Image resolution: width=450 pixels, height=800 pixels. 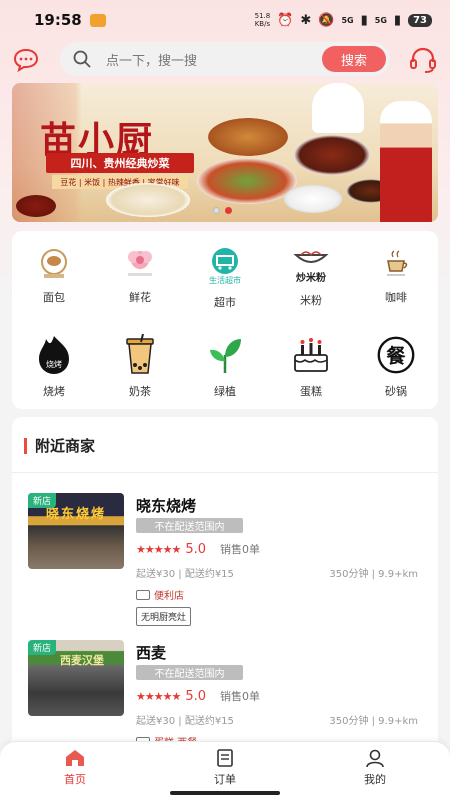 I want to click on status-time: 19:58, so click(x=58, y=20).